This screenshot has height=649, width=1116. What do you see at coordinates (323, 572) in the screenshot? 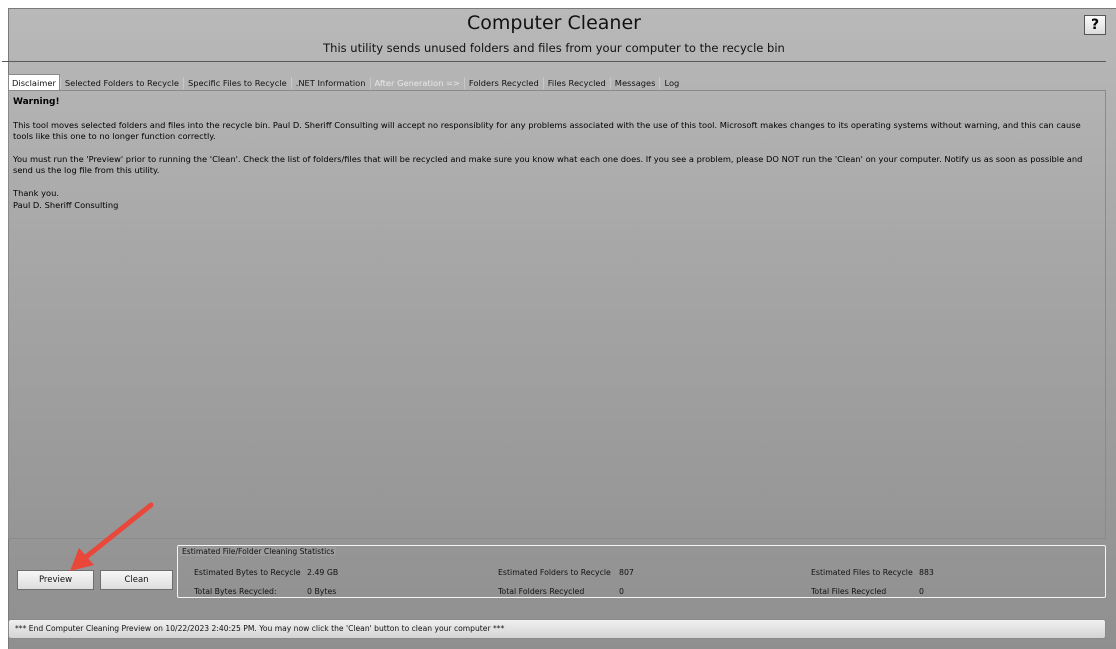
I see `est-bytes-value: 2.49 GB` at bounding box center [323, 572].